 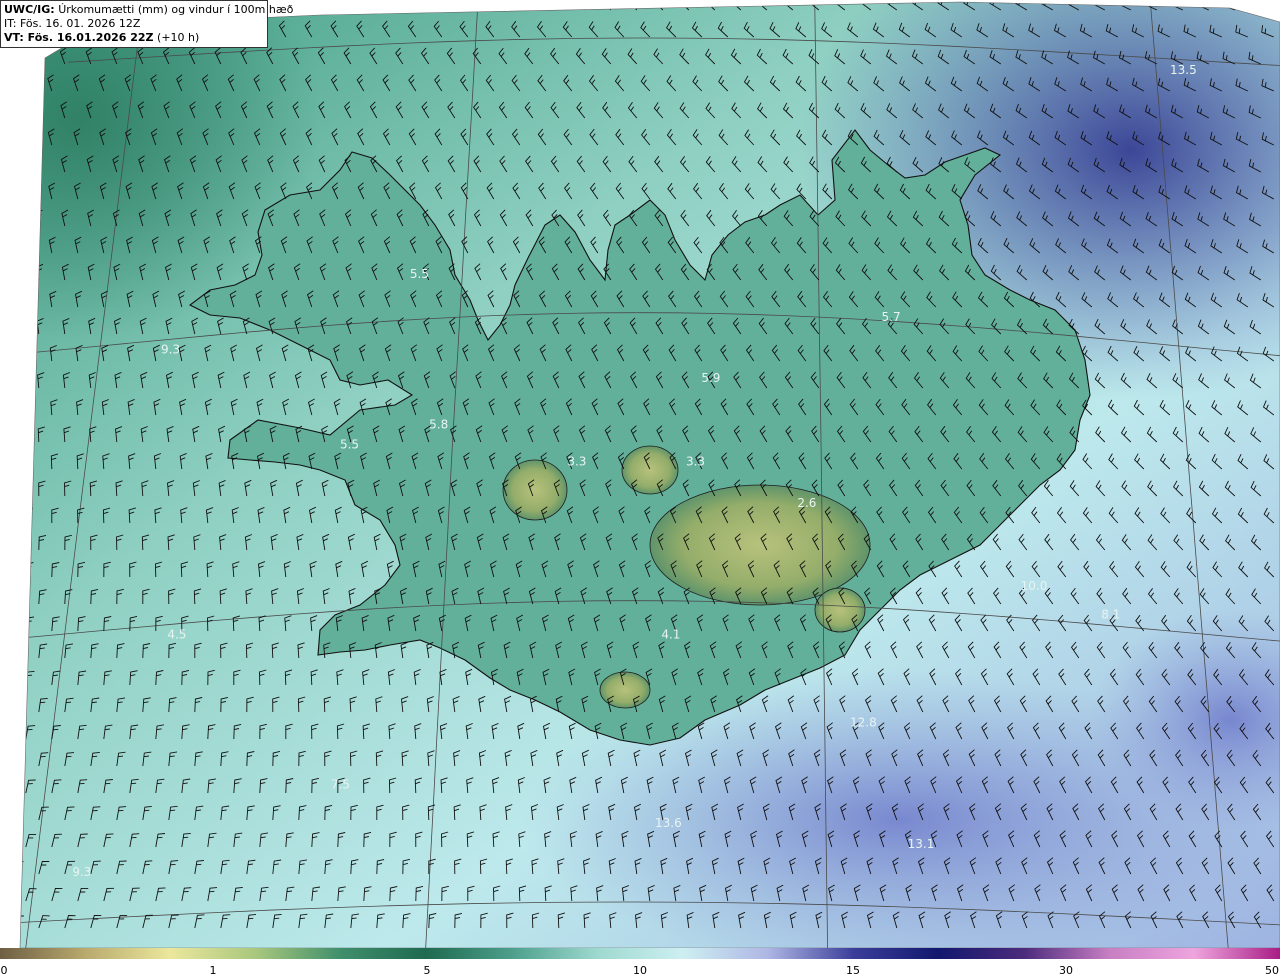 I want to click on value-label: 5.9, so click(x=710, y=378).